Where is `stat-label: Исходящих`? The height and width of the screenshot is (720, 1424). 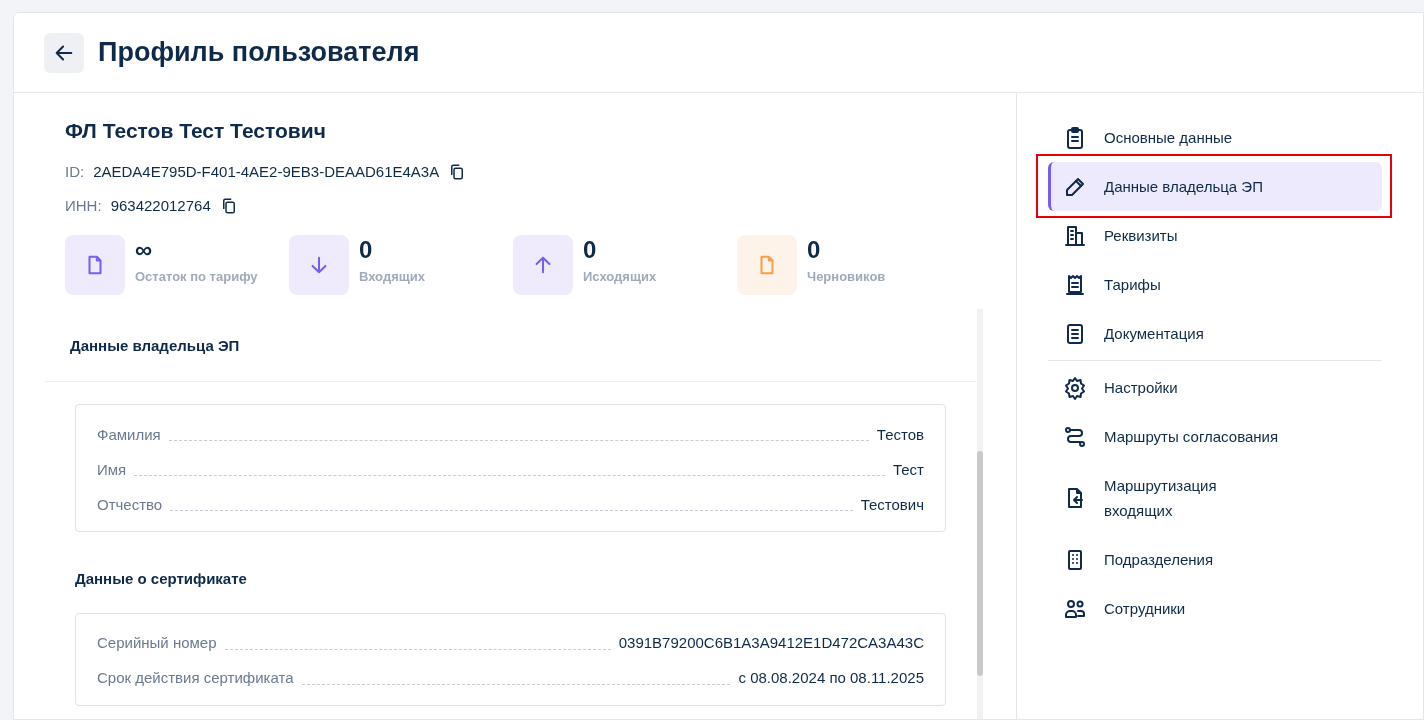
stat-label: Исходящих is located at coordinates (620, 276).